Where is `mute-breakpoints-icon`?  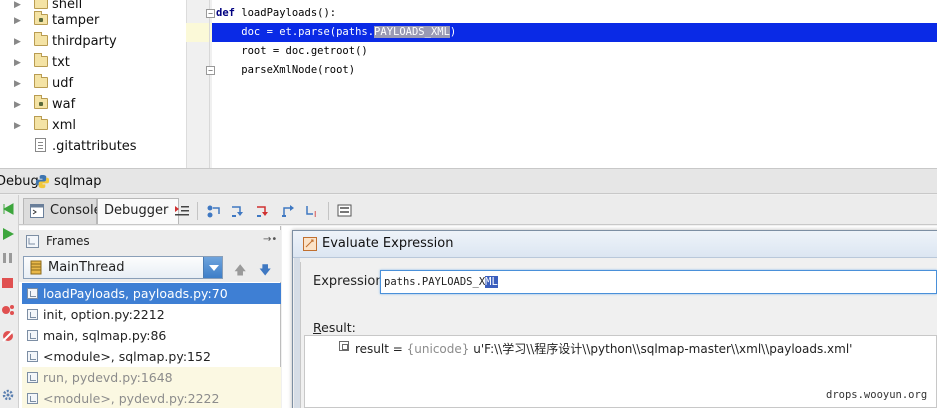
mute-breakpoints-icon is located at coordinates (8, 336).